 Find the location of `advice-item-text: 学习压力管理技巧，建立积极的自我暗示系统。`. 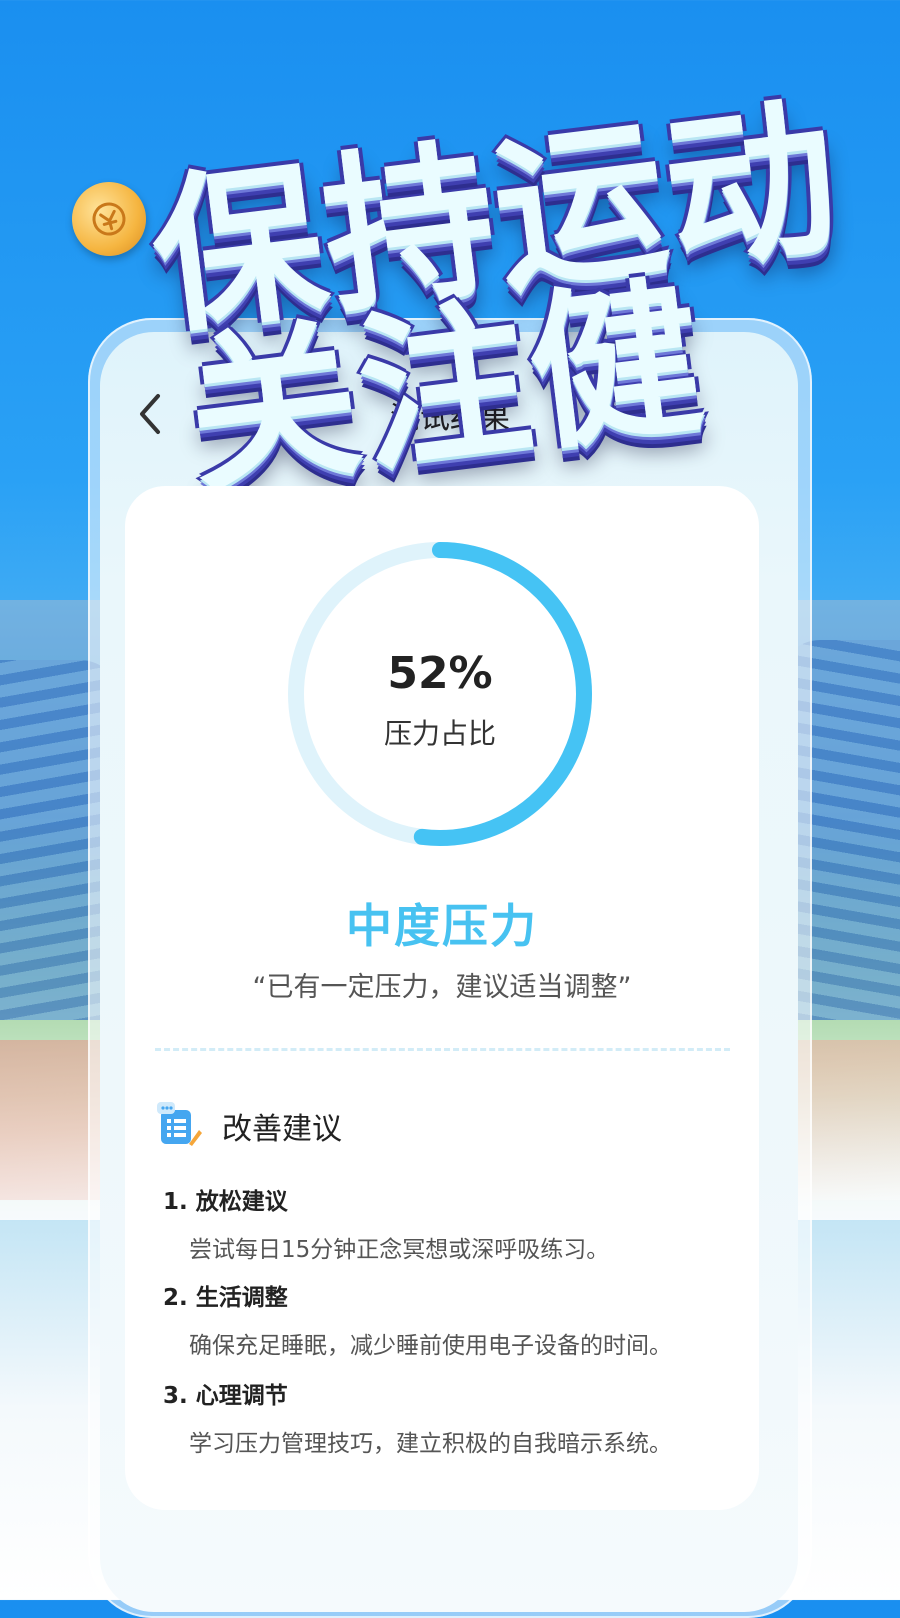

advice-item-text: 学习压力管理技巧，建立积极的自我暗示系统。 is located at coordinates (430, 1444).